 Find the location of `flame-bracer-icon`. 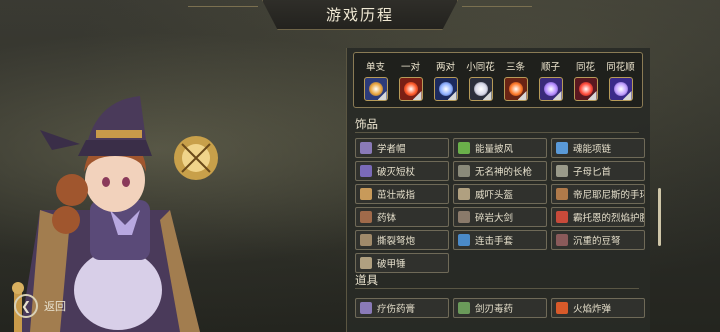

flame-bracer-icon is located at coordinates (562, 217).